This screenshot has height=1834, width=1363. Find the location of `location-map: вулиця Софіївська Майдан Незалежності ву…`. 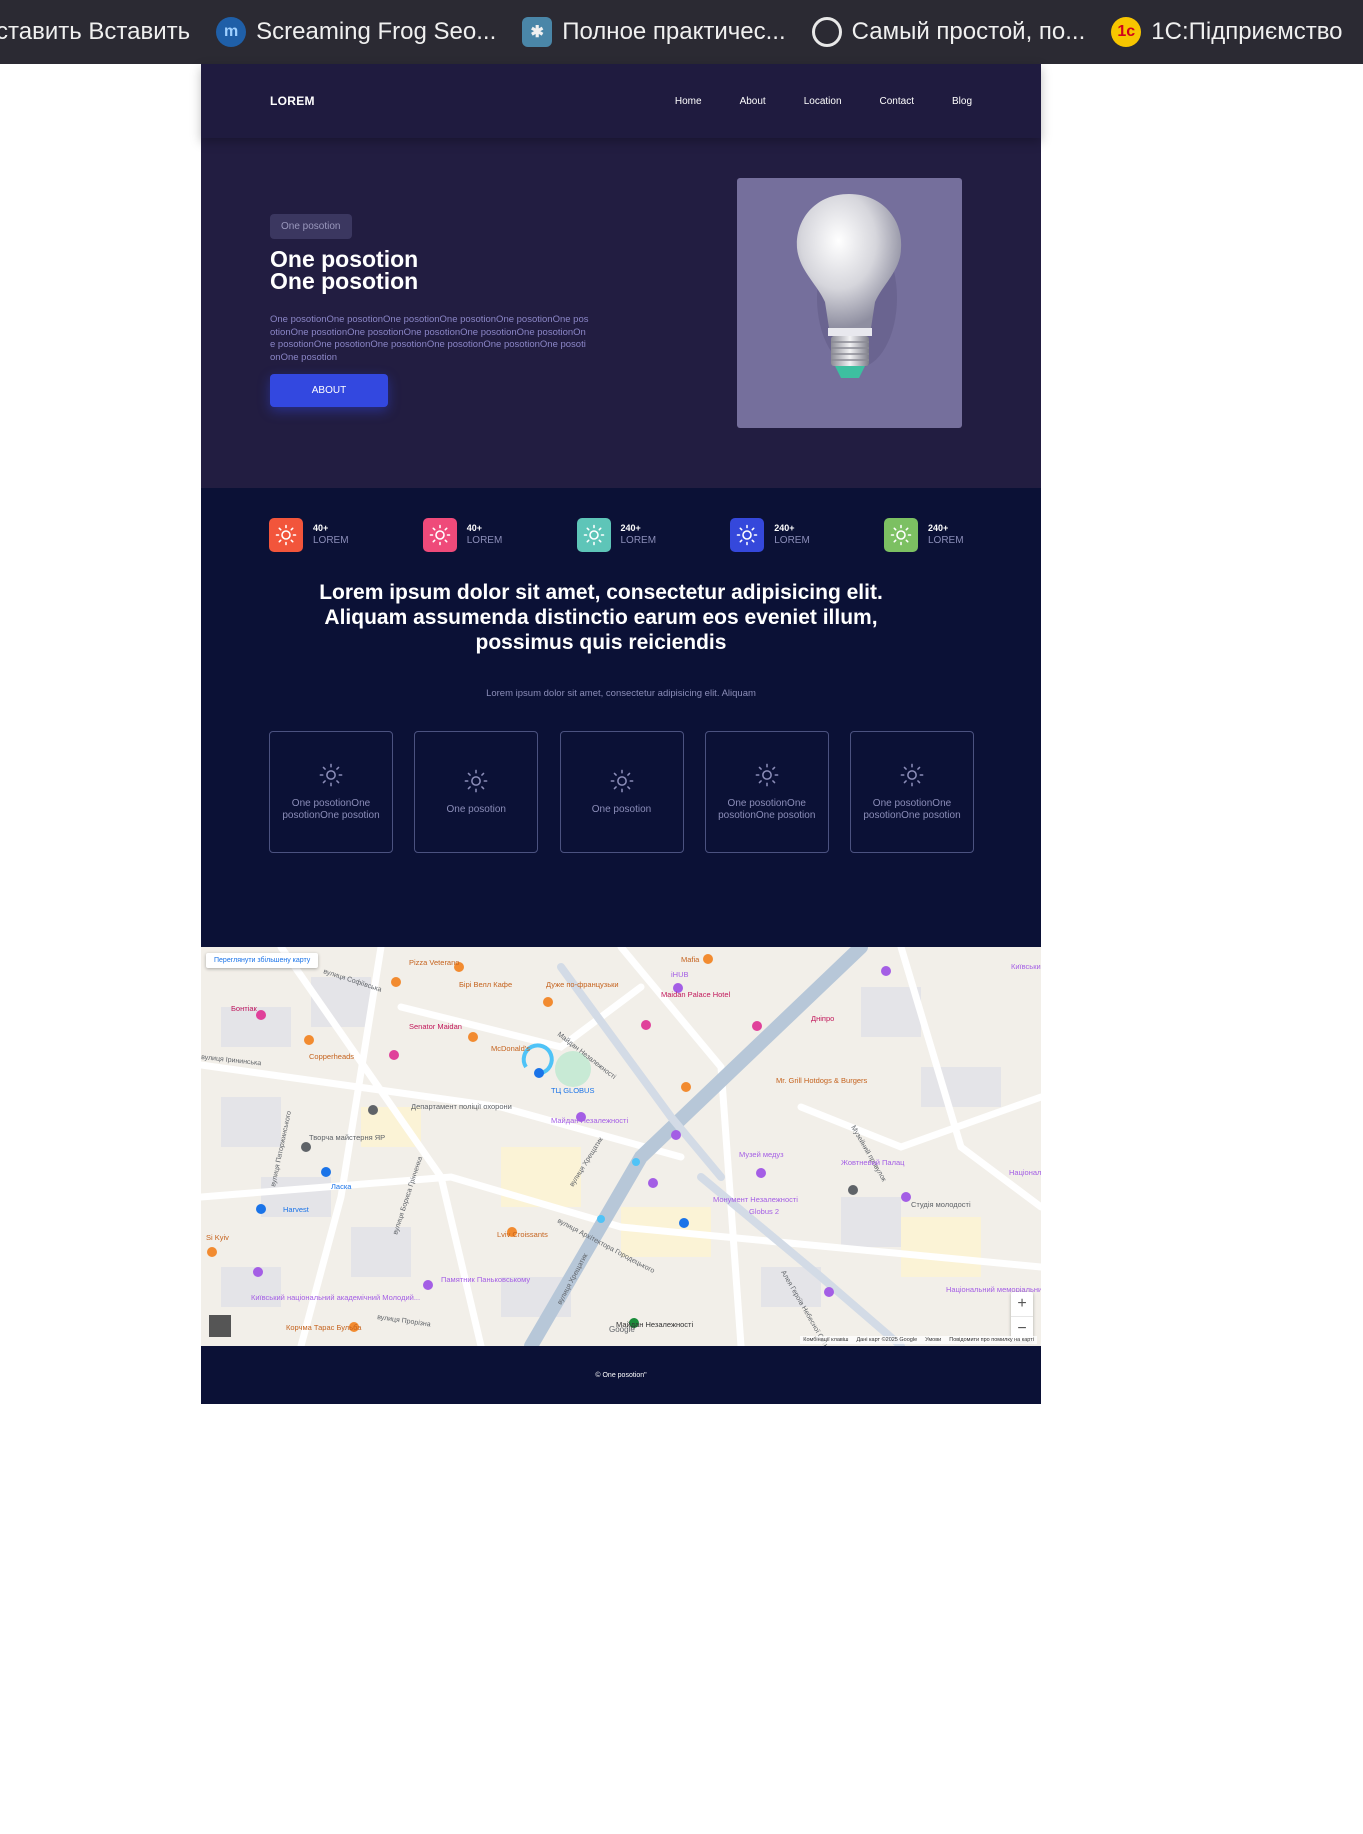

location-map: вулиця Софіївська Майдан Незалежності ву… is located at coordinates (621, 1146).